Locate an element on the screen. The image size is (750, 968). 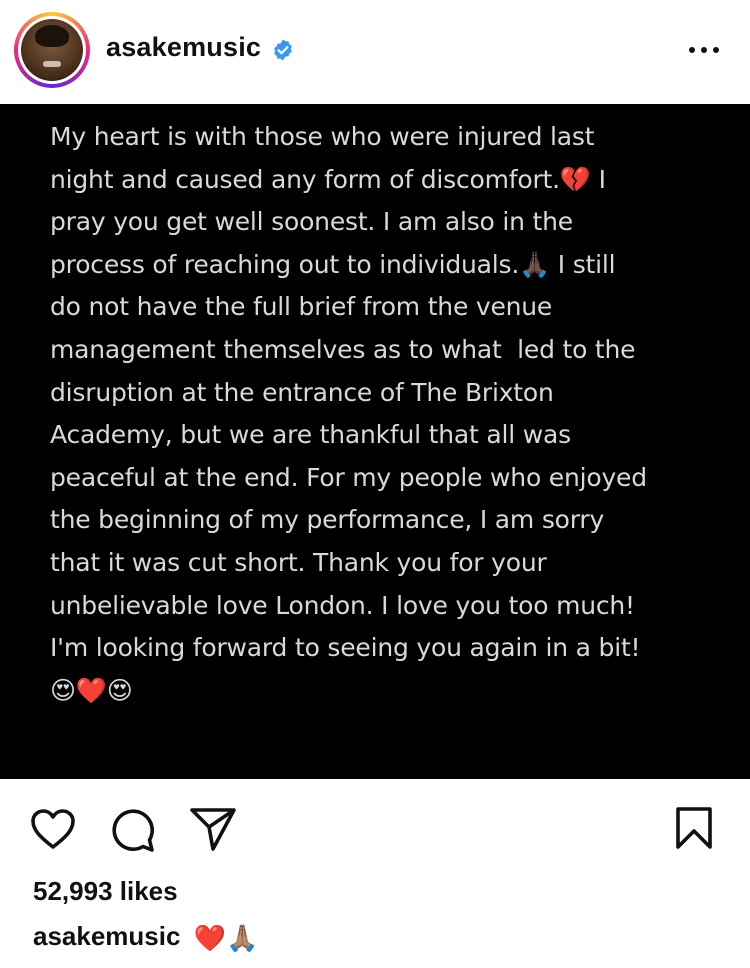
avatar is located at coordinates (52, 50).